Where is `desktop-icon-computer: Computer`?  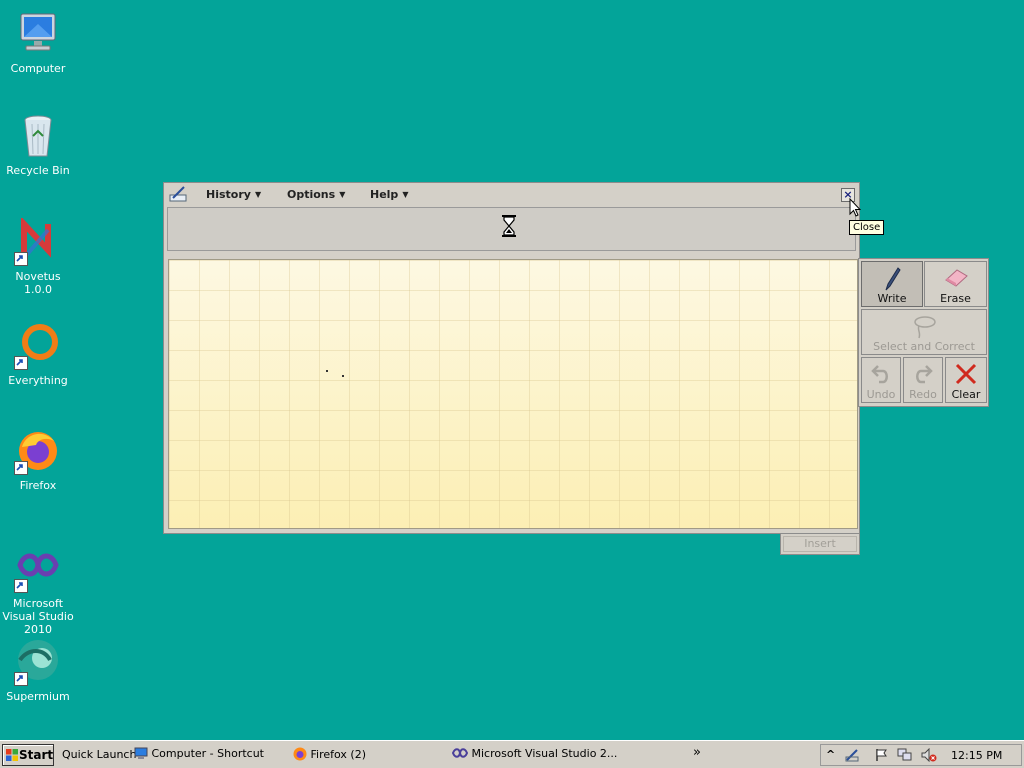 desktop-icon-computer: Computer is located at coordinates (38, 42).